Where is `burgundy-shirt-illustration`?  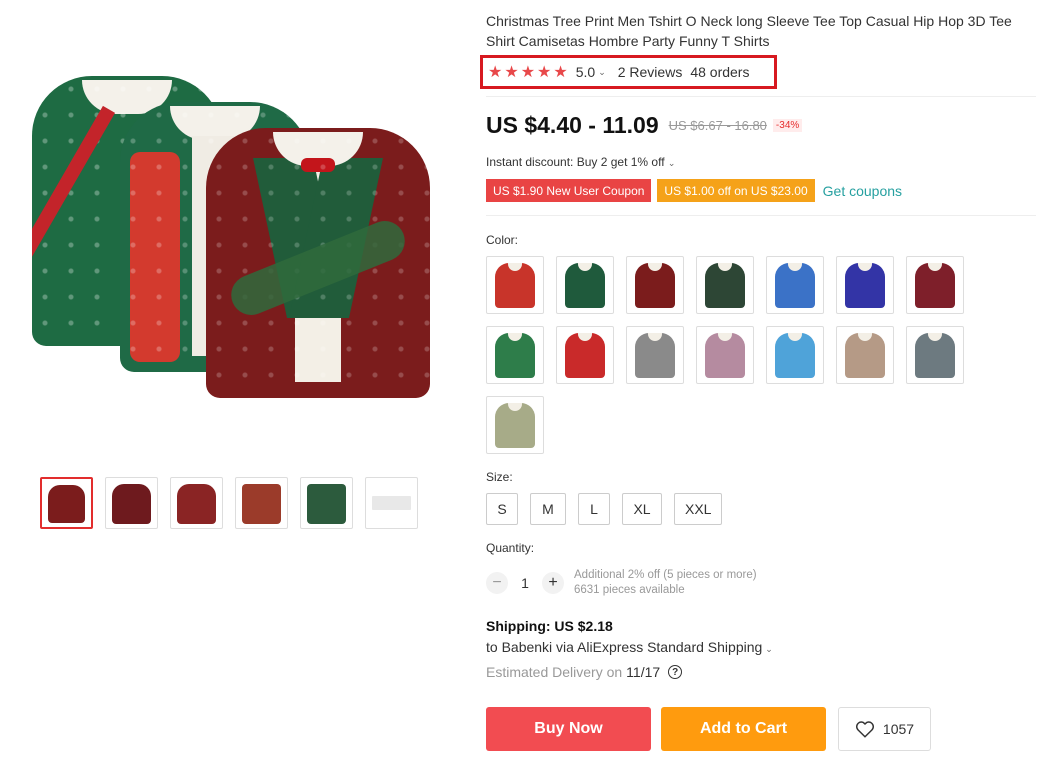 burgundy-shirt-illustration is located at coordinates (318, 263).